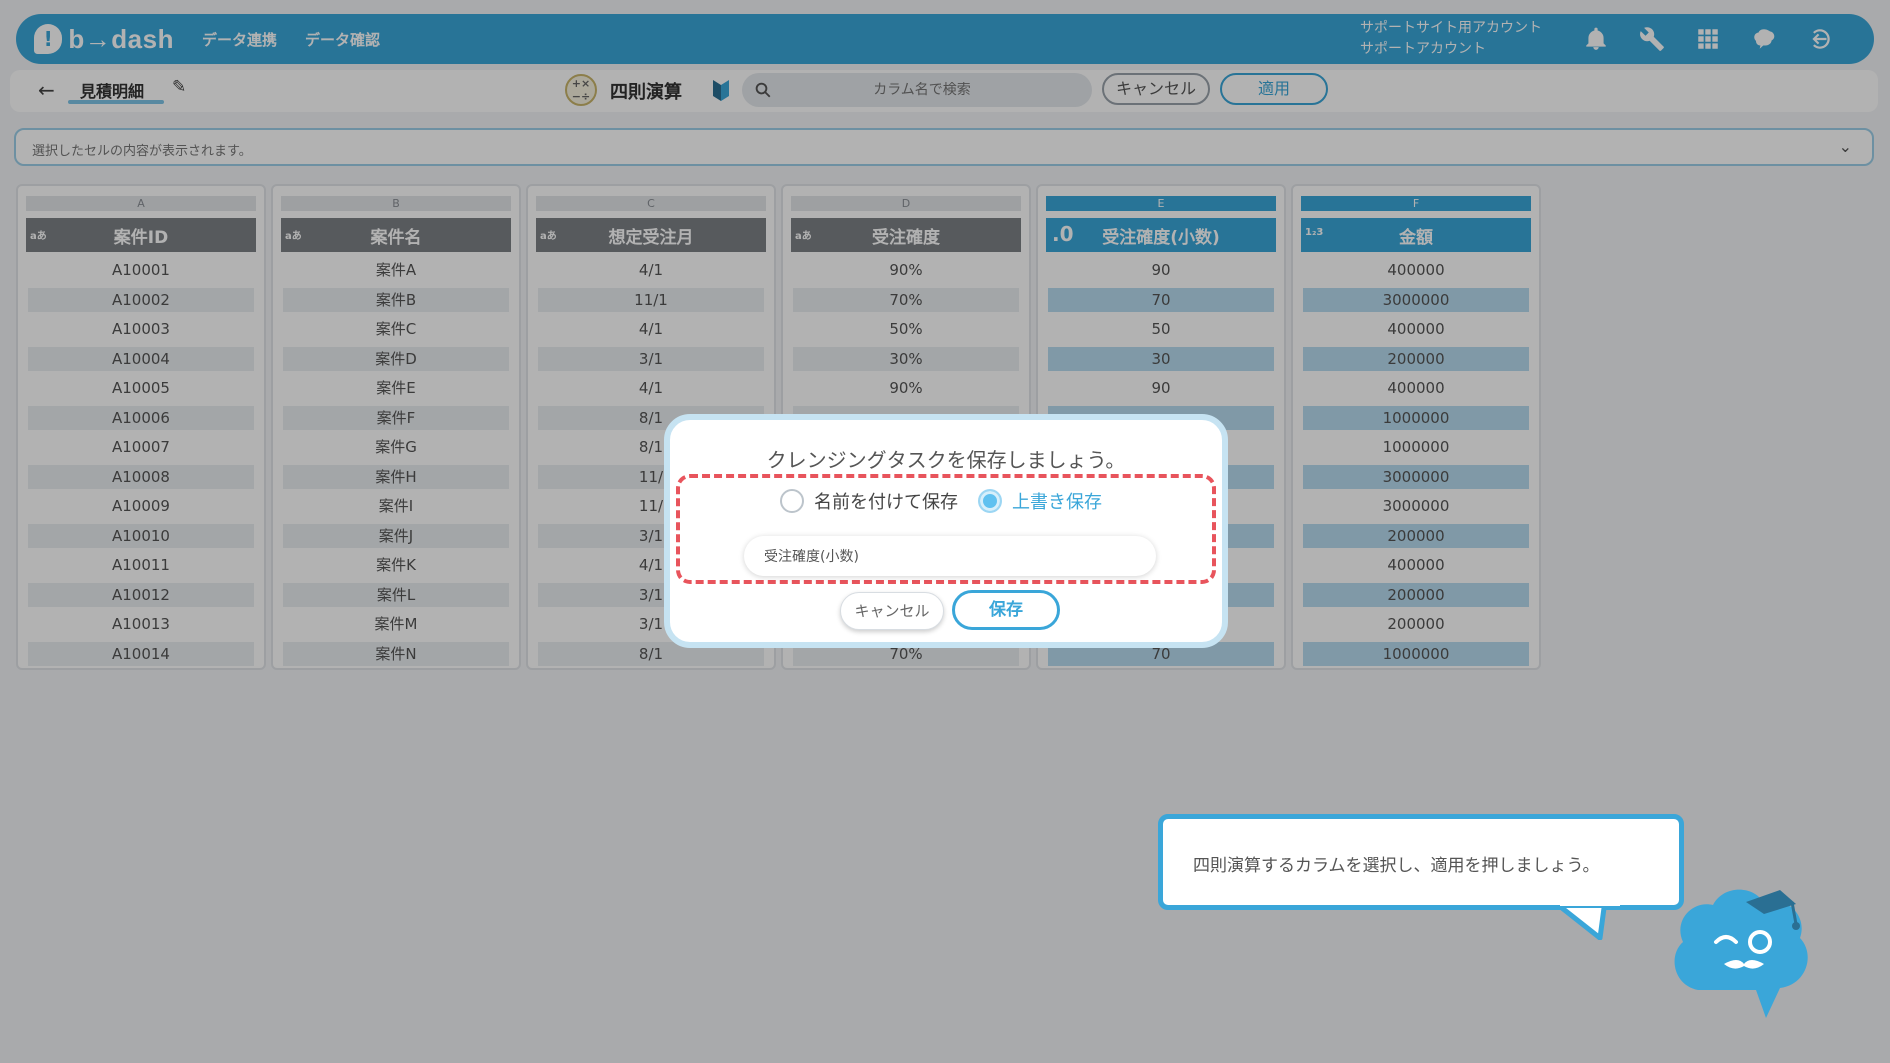  What do you see at coordinates (950, 556) in the screenshot?
I see `task-name-input` at bounding box center [950, 556].